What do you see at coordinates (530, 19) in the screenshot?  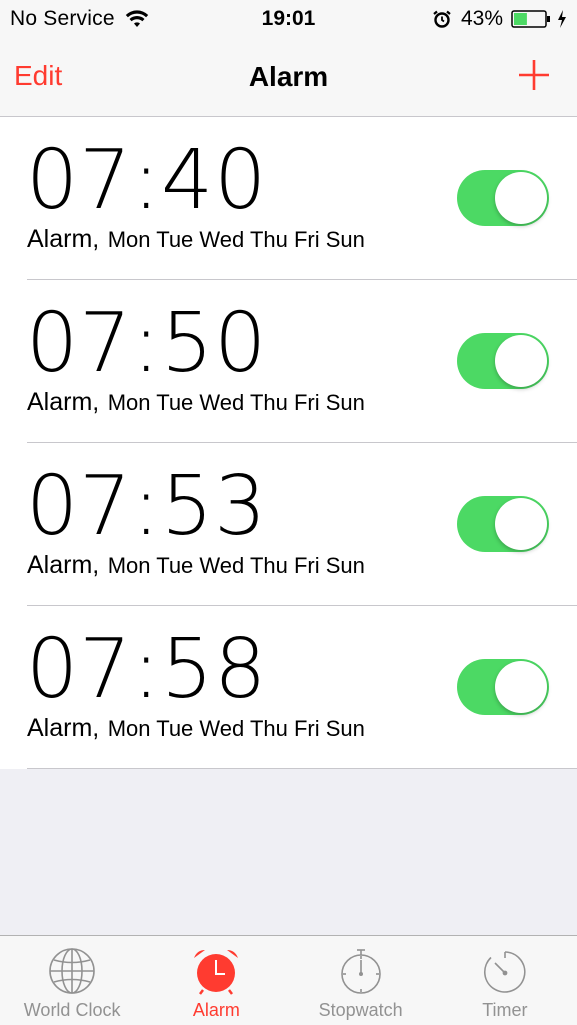 I see `battery-icon` at bounding box center [530, 19].